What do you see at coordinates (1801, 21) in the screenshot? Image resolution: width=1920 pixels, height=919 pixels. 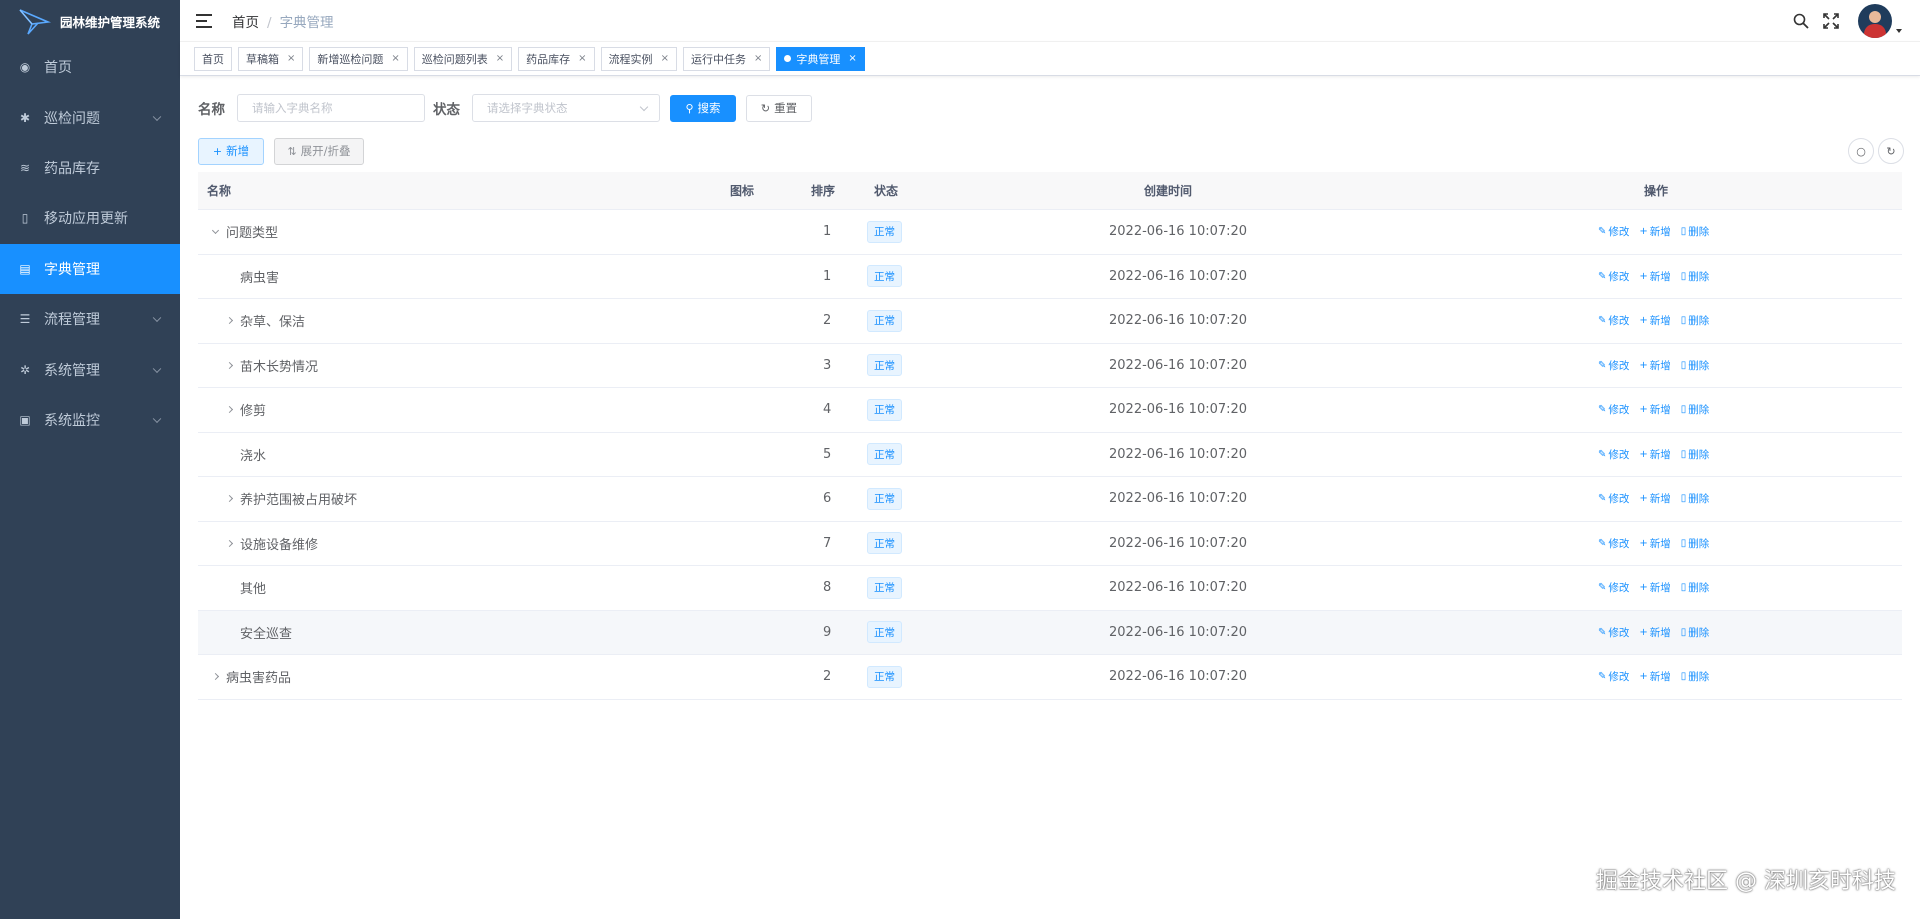 I see `search-icon` at bounding box center [1801, 21].